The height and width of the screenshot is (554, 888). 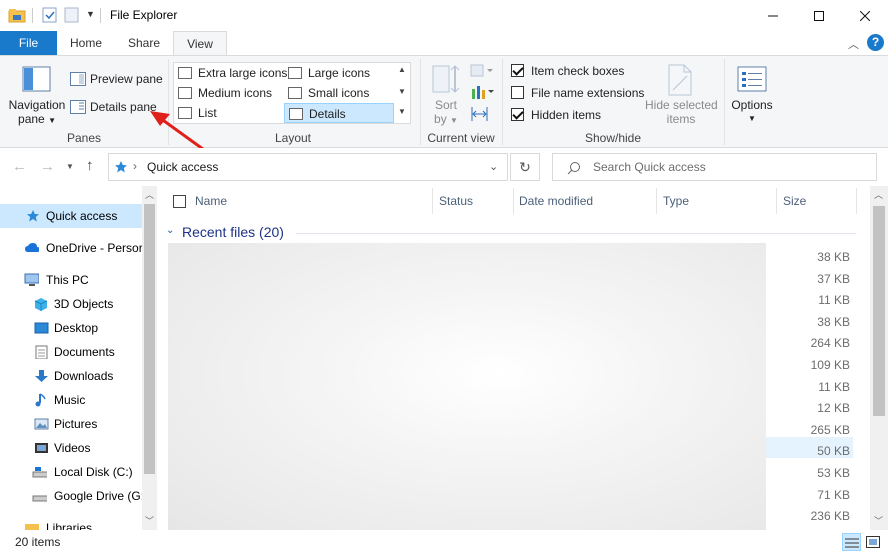 I want to click on file-size: 109 KB, so click(x=830, y=365).